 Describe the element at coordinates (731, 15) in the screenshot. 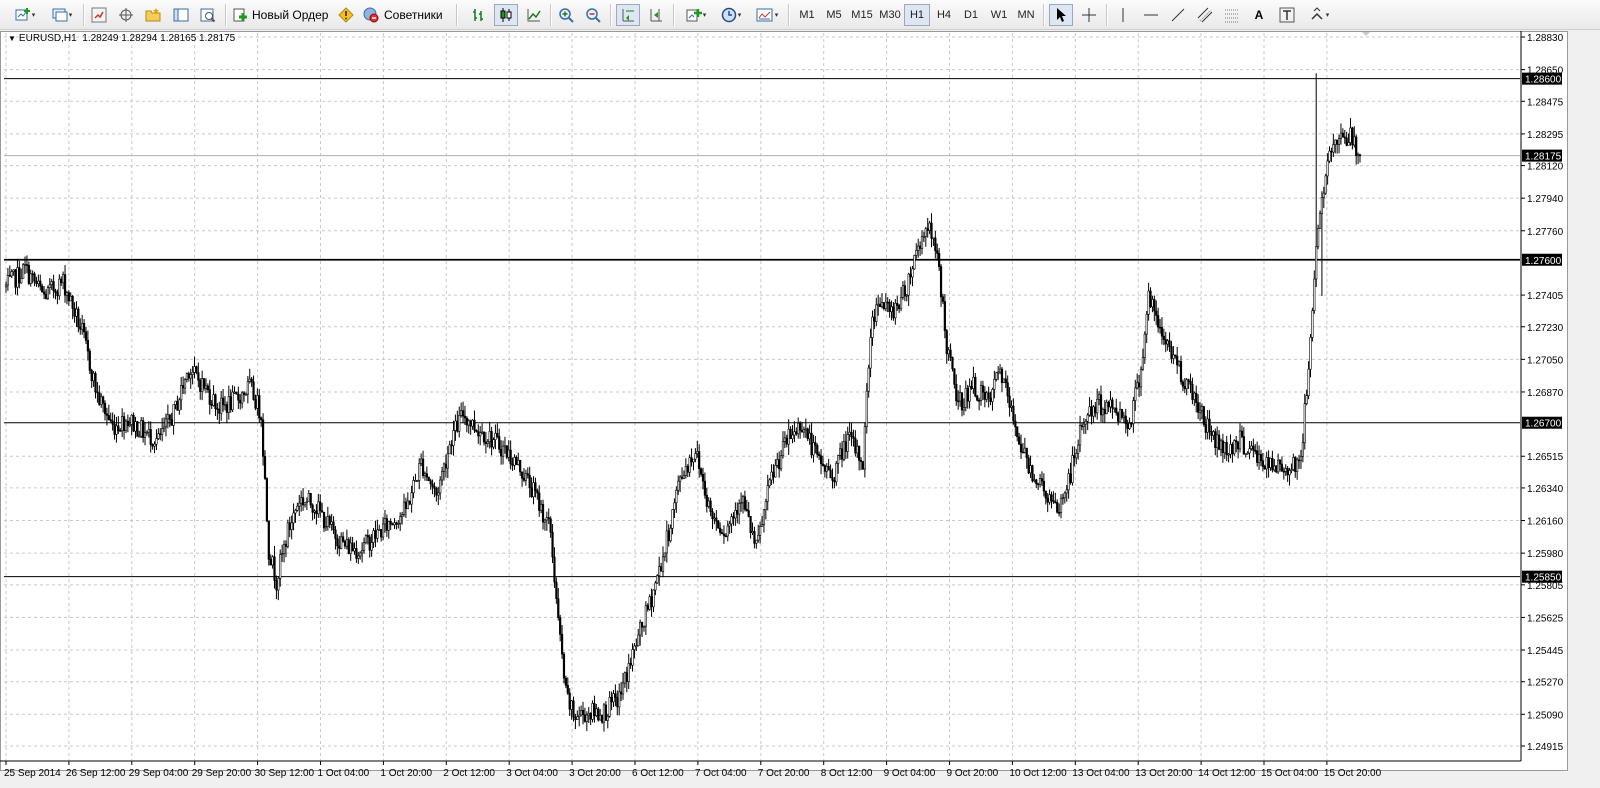

I see `periodicity-button: ▾` at that location.